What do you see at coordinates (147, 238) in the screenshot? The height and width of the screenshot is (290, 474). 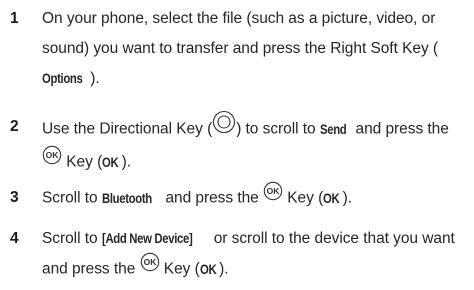 I see `add-new-device-keyword: [Add New Device]` at bounding box center [147, 238].